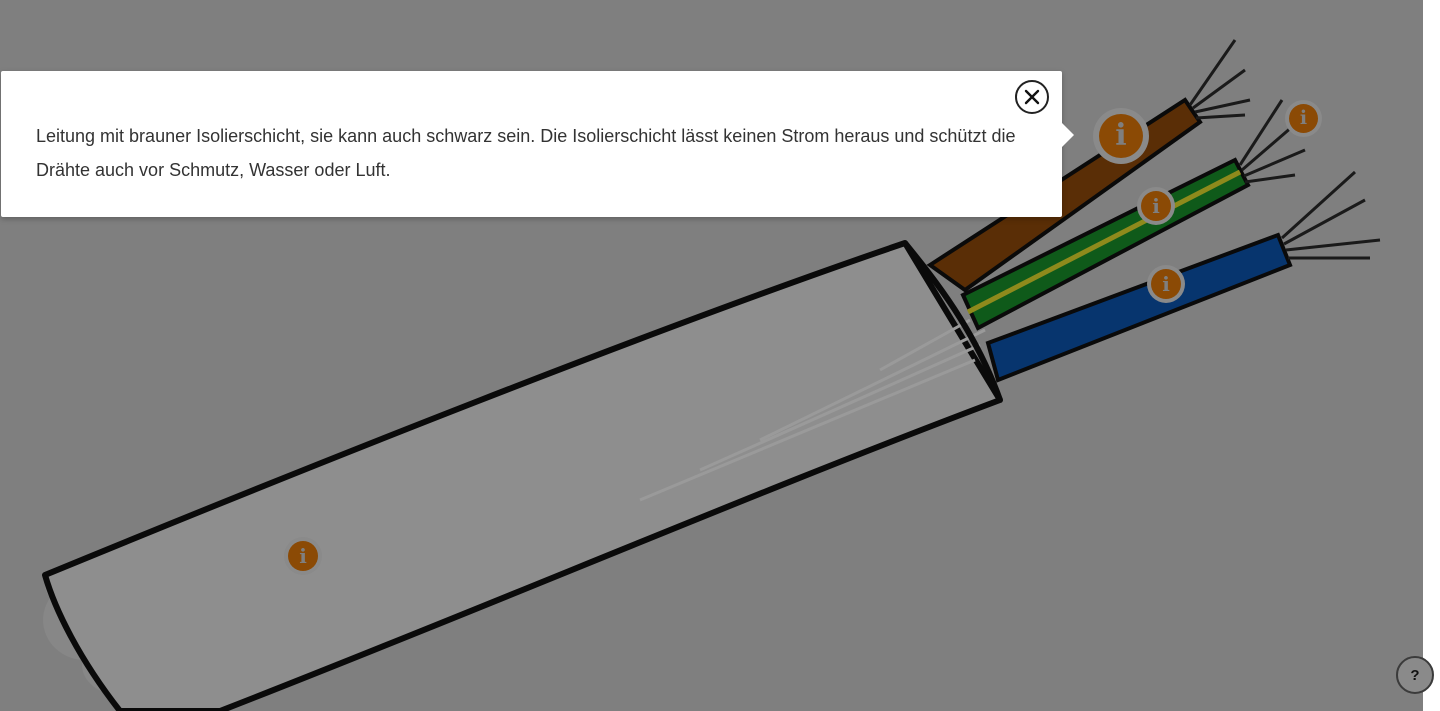  I want to click on info-hotspot-cable-sheath: i, so click(303, 556).